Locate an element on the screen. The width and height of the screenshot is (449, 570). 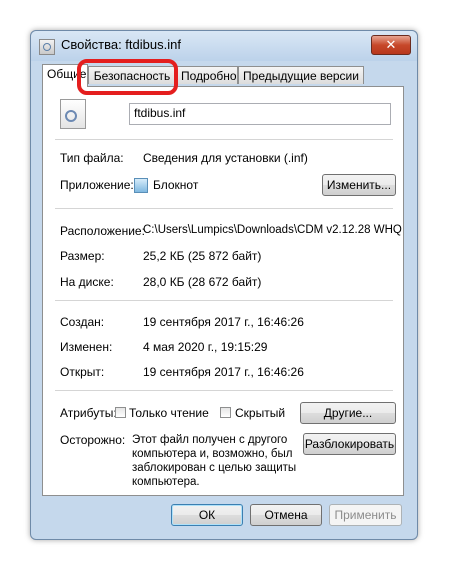
title-bar: Свойства: ftdibus.inf ✕ is located at coordinates (224, 46).